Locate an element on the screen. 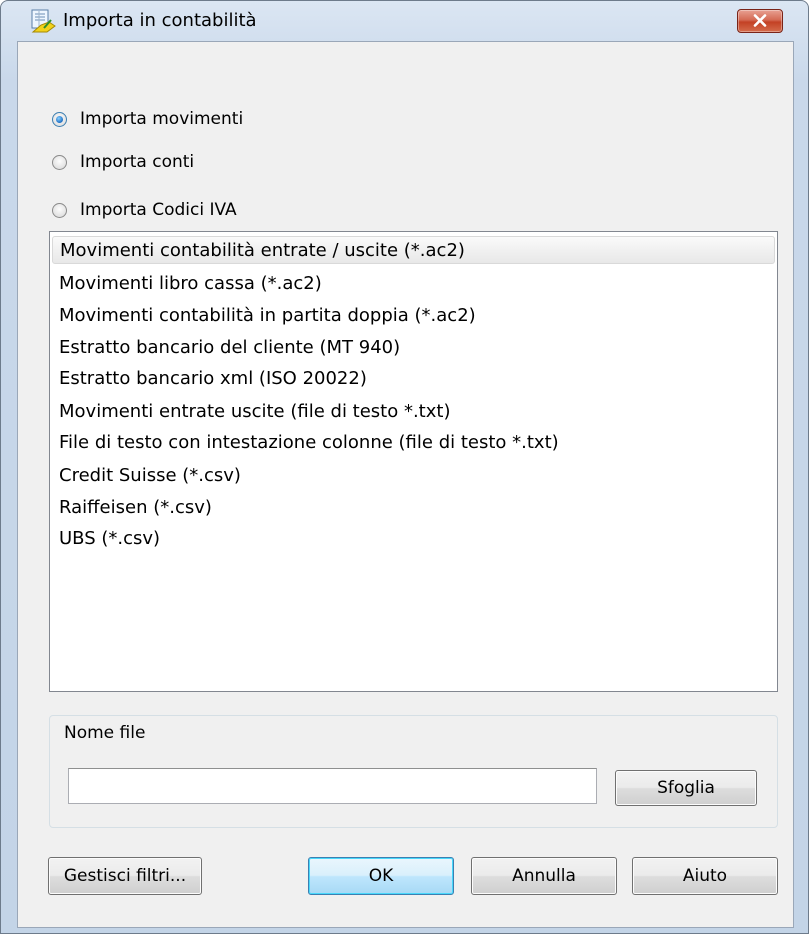  radio-import-movements: Importa movimenti is located at coordinates (147, 119).